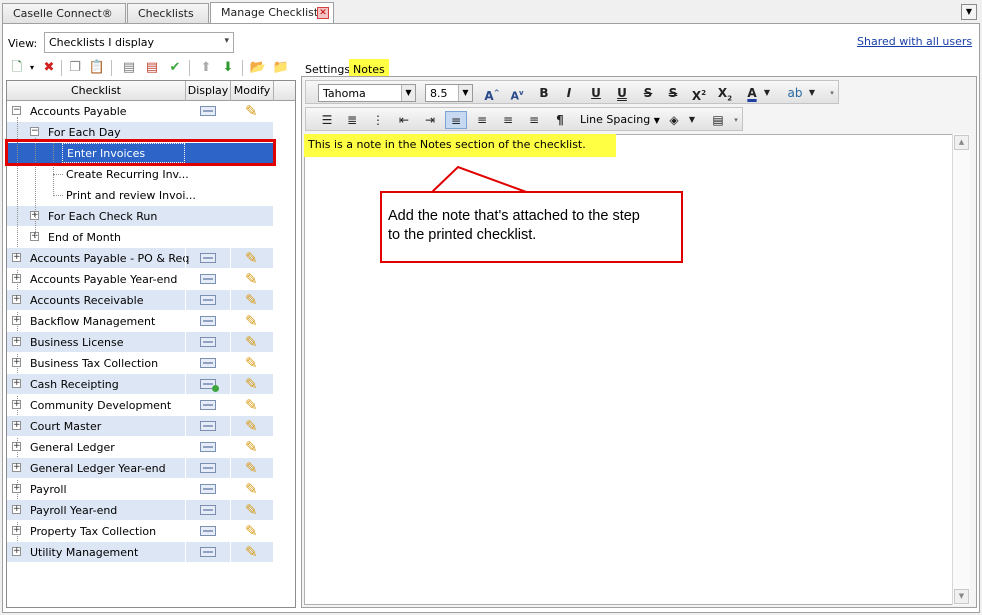 The height and width of the screenshot is (615, 982). Describe the element at coordinates (140, 237) in the screenshot. I see `tree-row-end-of-month: + End of Month` at that location.